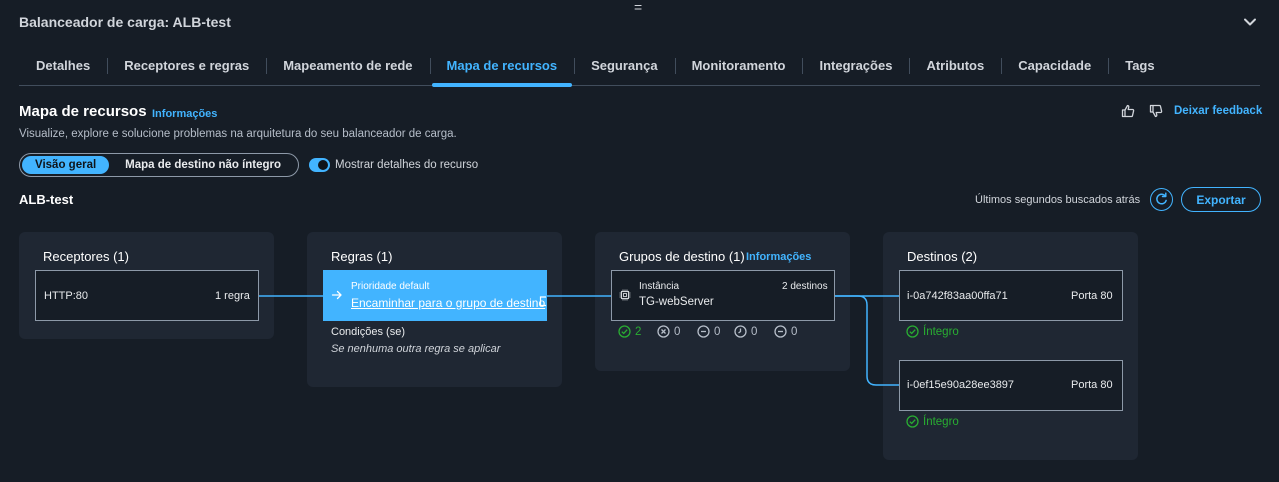 The image size is (1279, 482). What do you see at coordinates (625, 295) in the screenshot?
I see `instance-chip-icon` at bounding box center [625, 295].